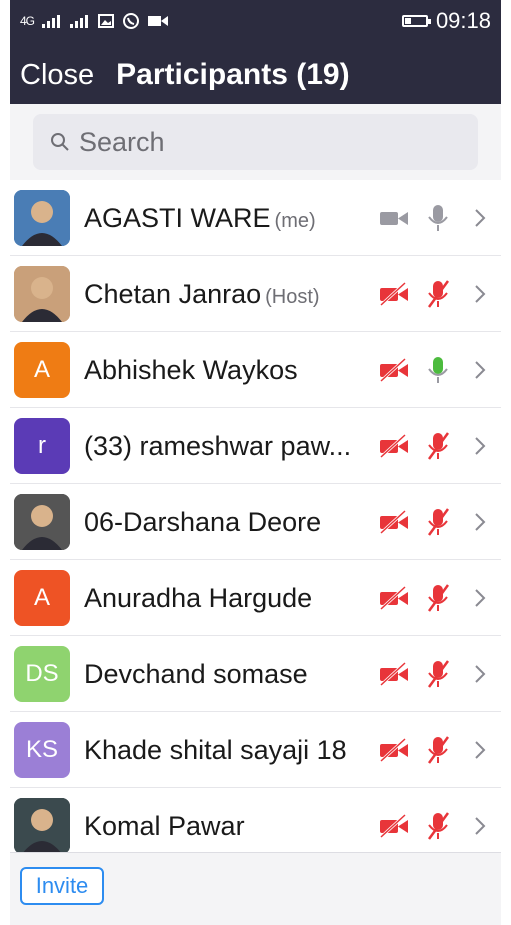 The height and width of the screenshot is (925, 511). What do you see at coordinates (173, 294) in the screenshot?
I see `participant-name-text: Chetan Janrao` at bounding box center [173, 294].